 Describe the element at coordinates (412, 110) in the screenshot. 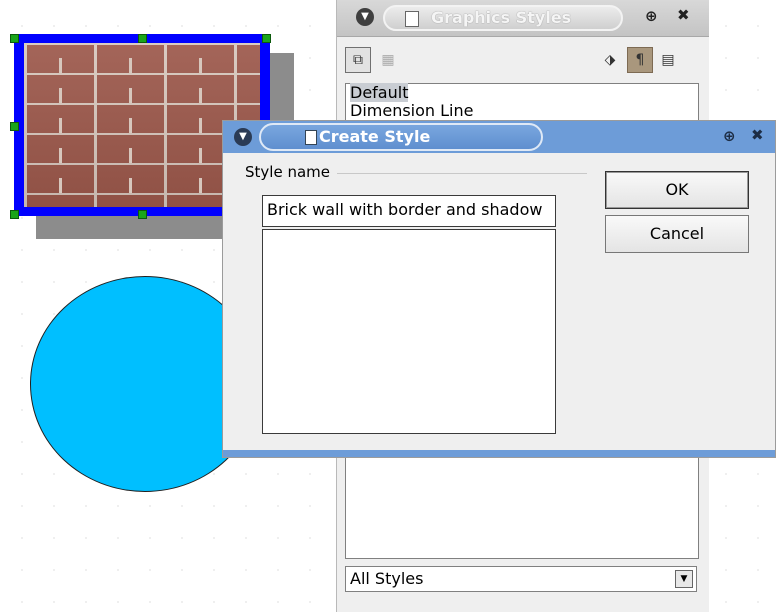

I see `style-item-label: Dimension Line` at that location.